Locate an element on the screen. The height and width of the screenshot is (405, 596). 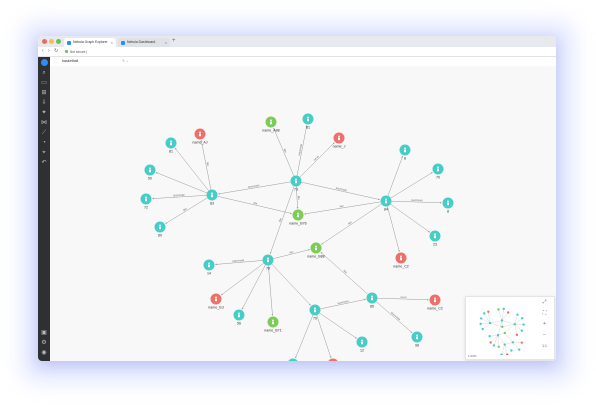
graph-node: name_A88 is located at coordinates (271, 124).